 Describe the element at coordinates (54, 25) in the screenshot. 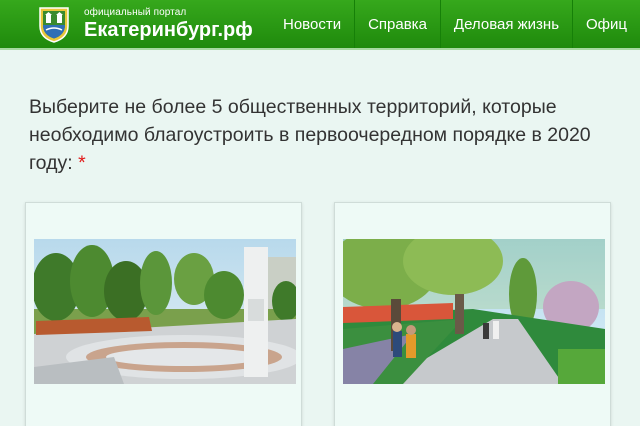

I see `city-crest-icon` at that location.